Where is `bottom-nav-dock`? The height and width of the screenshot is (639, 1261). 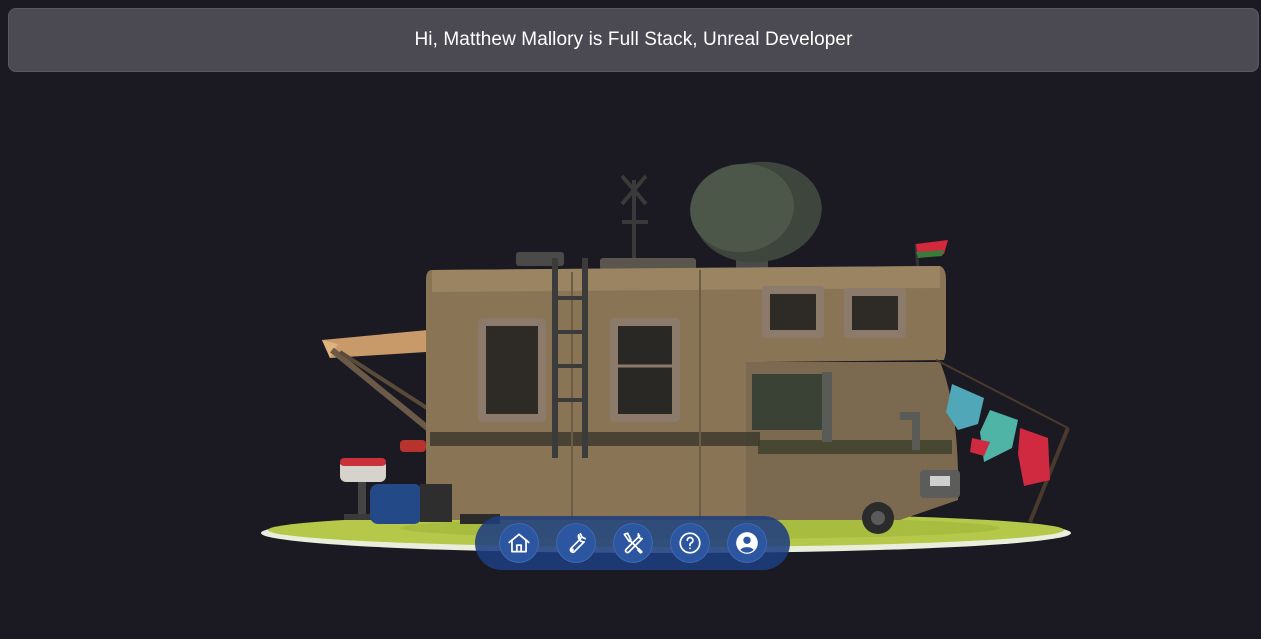
bottom-nav-dock is located at coordinates (632, 543).